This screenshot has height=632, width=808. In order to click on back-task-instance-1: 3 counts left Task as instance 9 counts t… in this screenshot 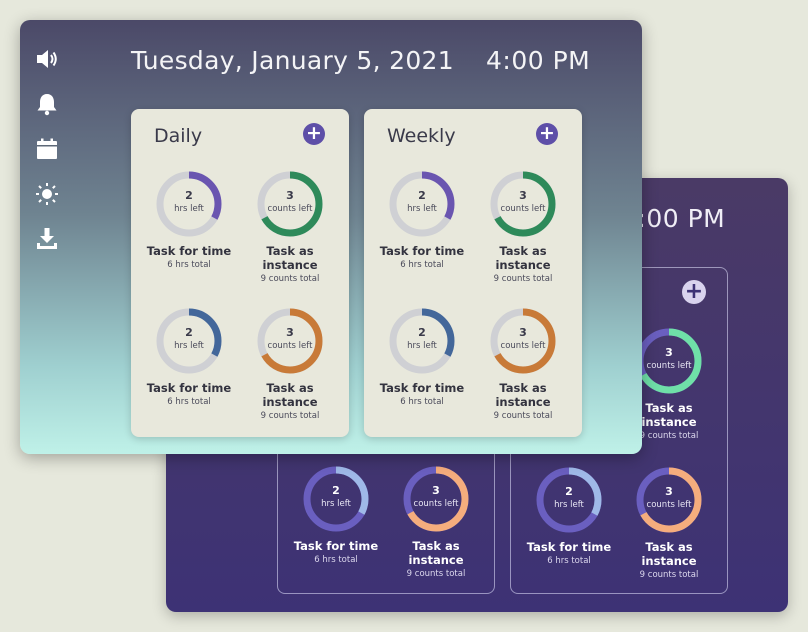, I will do `click(436, 521)`.